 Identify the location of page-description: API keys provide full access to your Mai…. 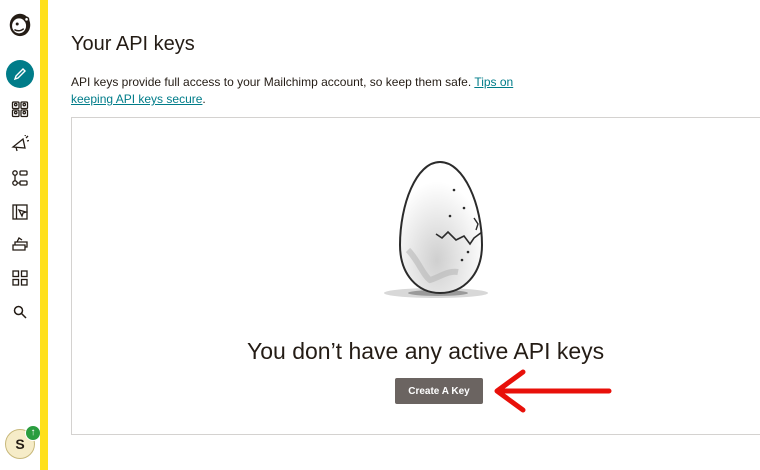
(306, 91).